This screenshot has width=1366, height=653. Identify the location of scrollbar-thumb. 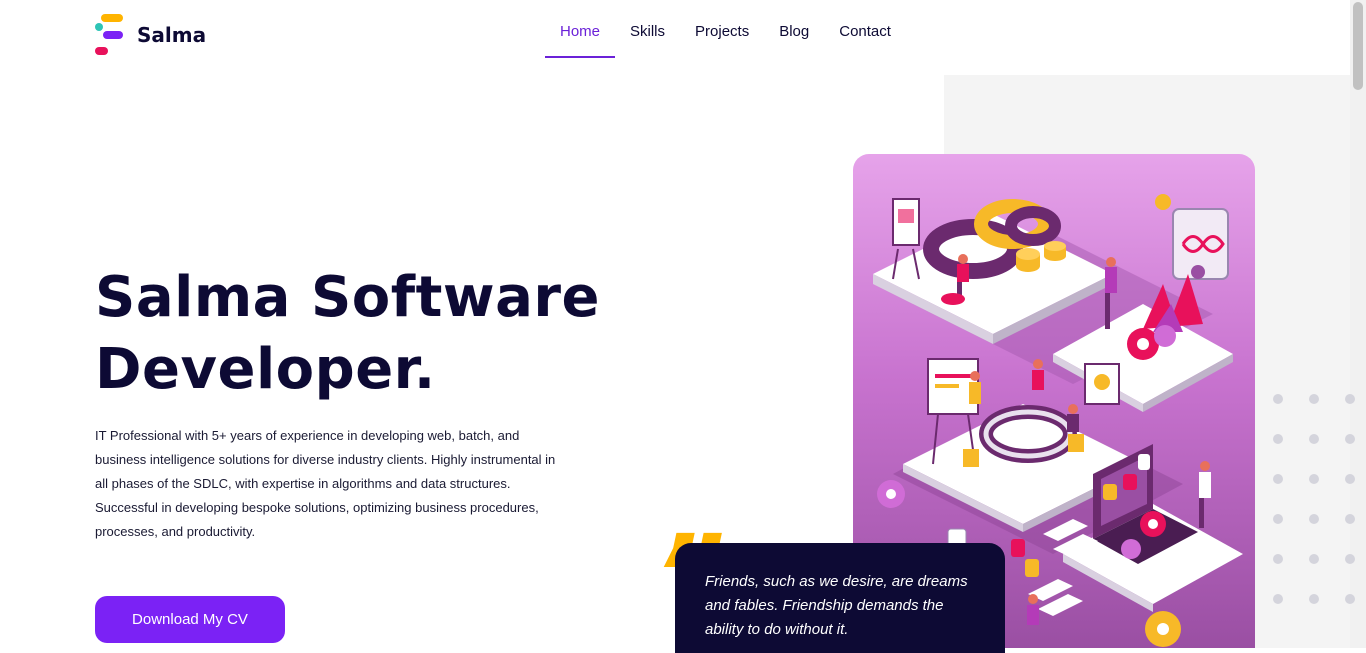
(1358, 46).